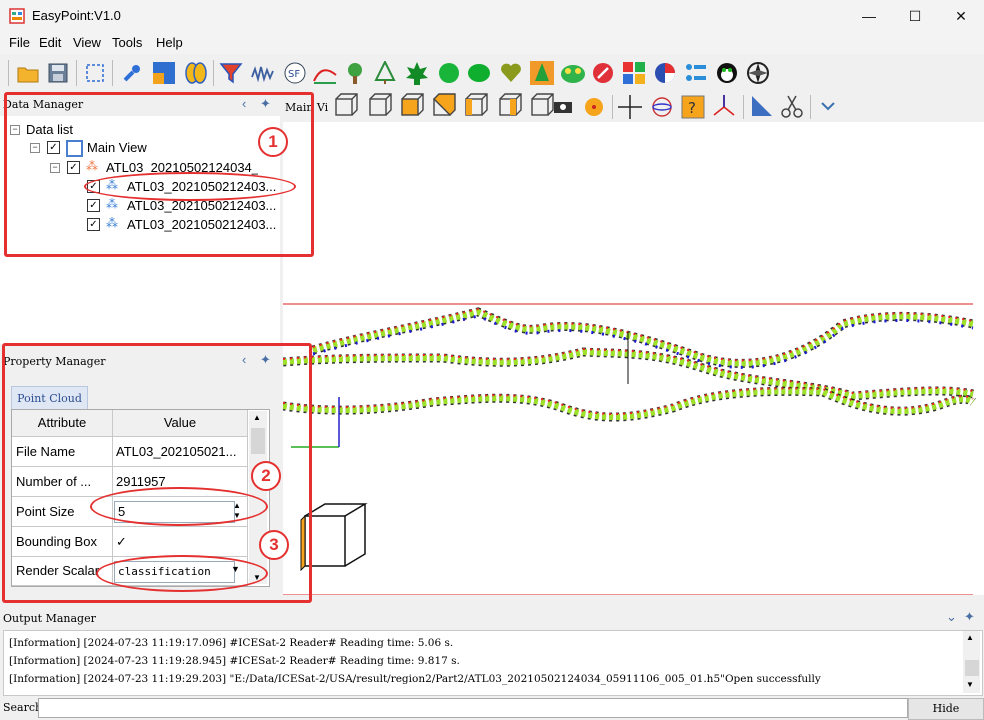 This screenshot has width=984, height=720. Describe the element at coordinates (492, 16) in the screenshot. I see `title-bar` at that location.